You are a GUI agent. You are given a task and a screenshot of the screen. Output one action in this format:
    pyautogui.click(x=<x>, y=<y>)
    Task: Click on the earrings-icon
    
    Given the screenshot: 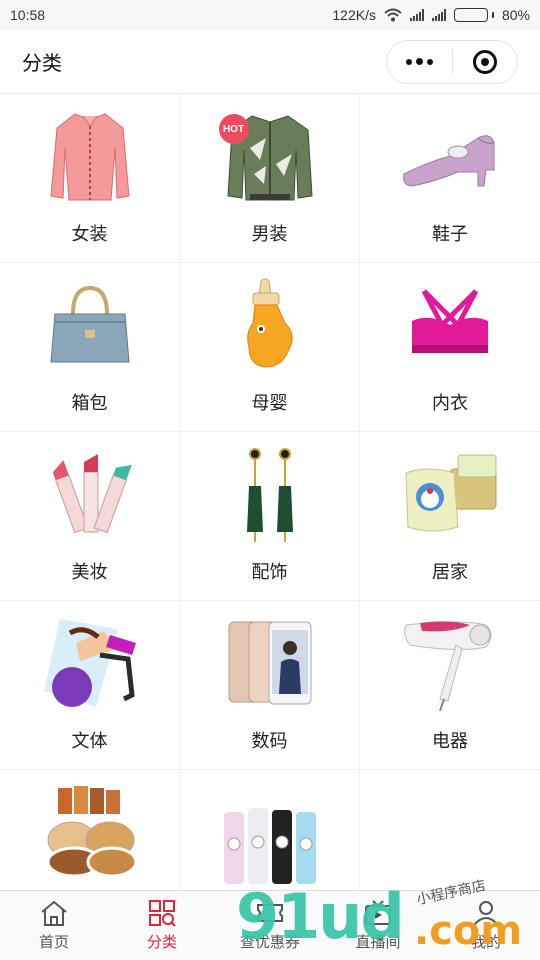 What is the action you would take?
    pyautogui.click(x=270, y=494)
    